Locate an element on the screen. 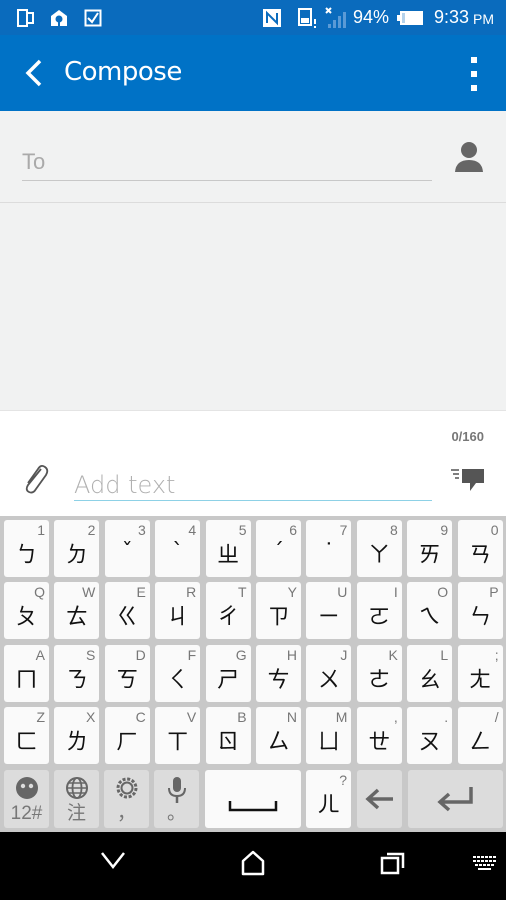 The height and width of the screenshot is (900, 506). overflow-menu-button is located at coordinates (474, 74).